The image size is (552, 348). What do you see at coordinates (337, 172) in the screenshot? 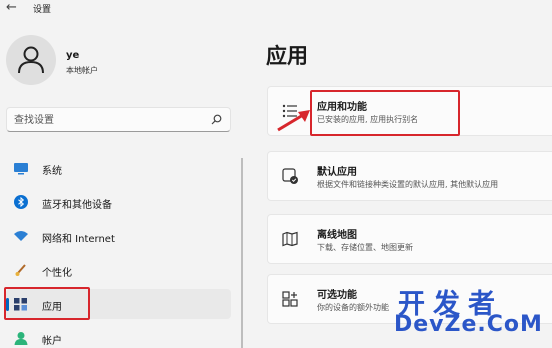
I see `card-title: 默认应用` at bounding box center [337, 172].